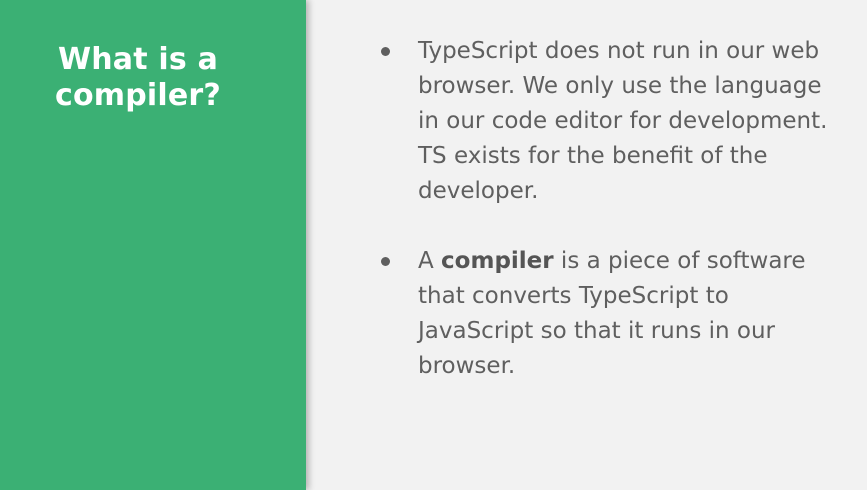  Describe the element at coordinates (430, 261) in the screenshot. I see `bullet-prefix: A` at that location.